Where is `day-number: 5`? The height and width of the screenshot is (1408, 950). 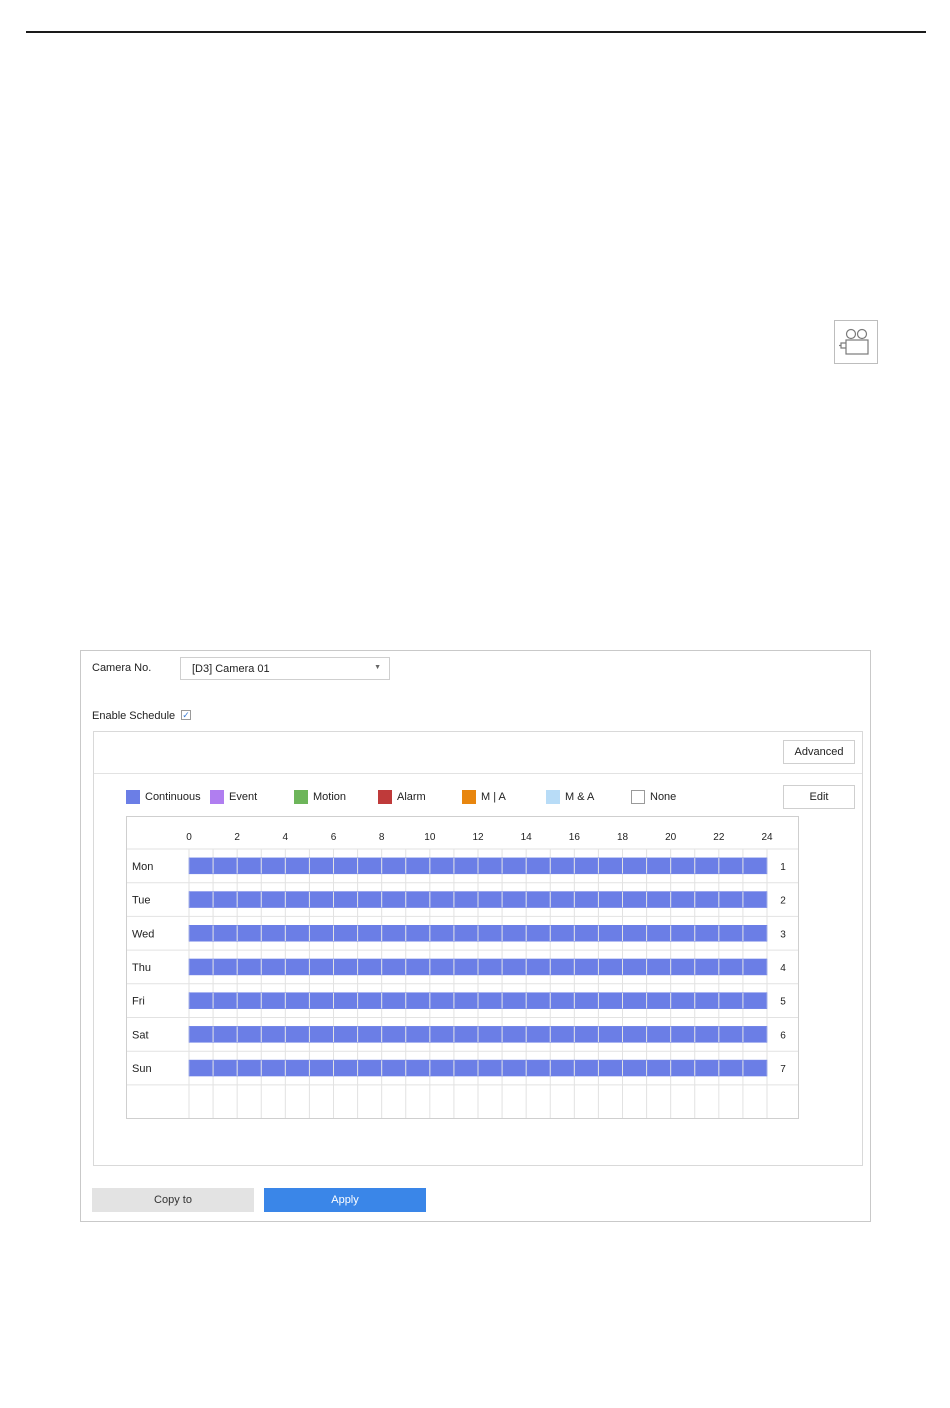
day-number: 5 is located at coordinates (783, 1002).